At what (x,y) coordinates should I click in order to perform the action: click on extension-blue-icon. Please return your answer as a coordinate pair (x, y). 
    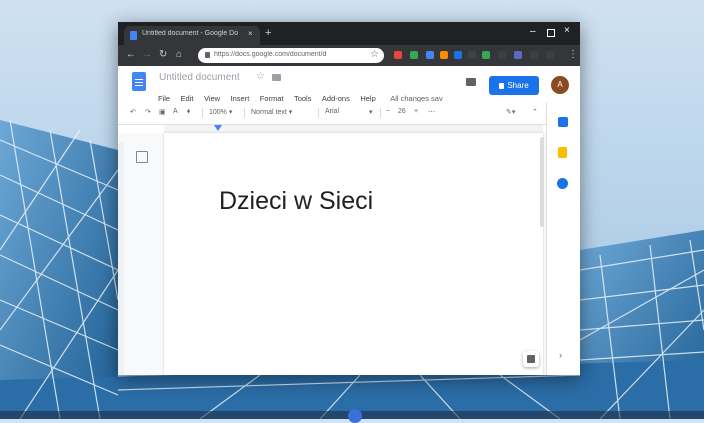
    Looking at the image, I should click on (430, 55).